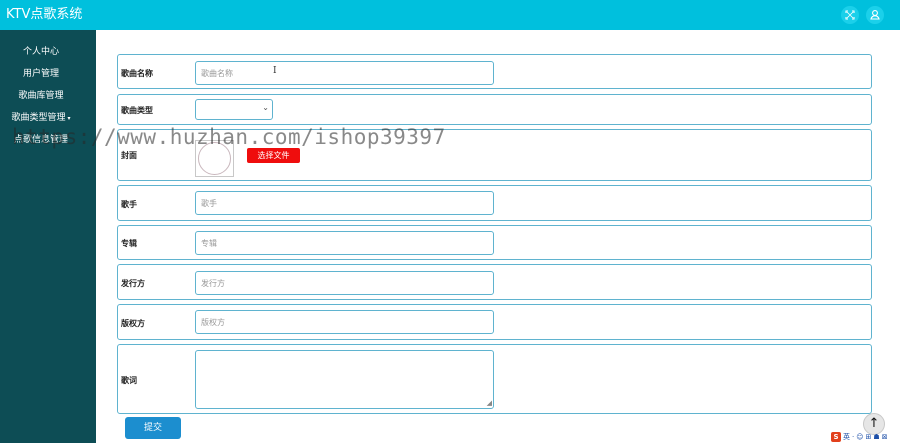 Image resolution: width=900 pixels, height=443 pixels. Describe the element at coordinates (876, 437) in the screenshot. I see `ime-skin-icon: ☗` at that location.